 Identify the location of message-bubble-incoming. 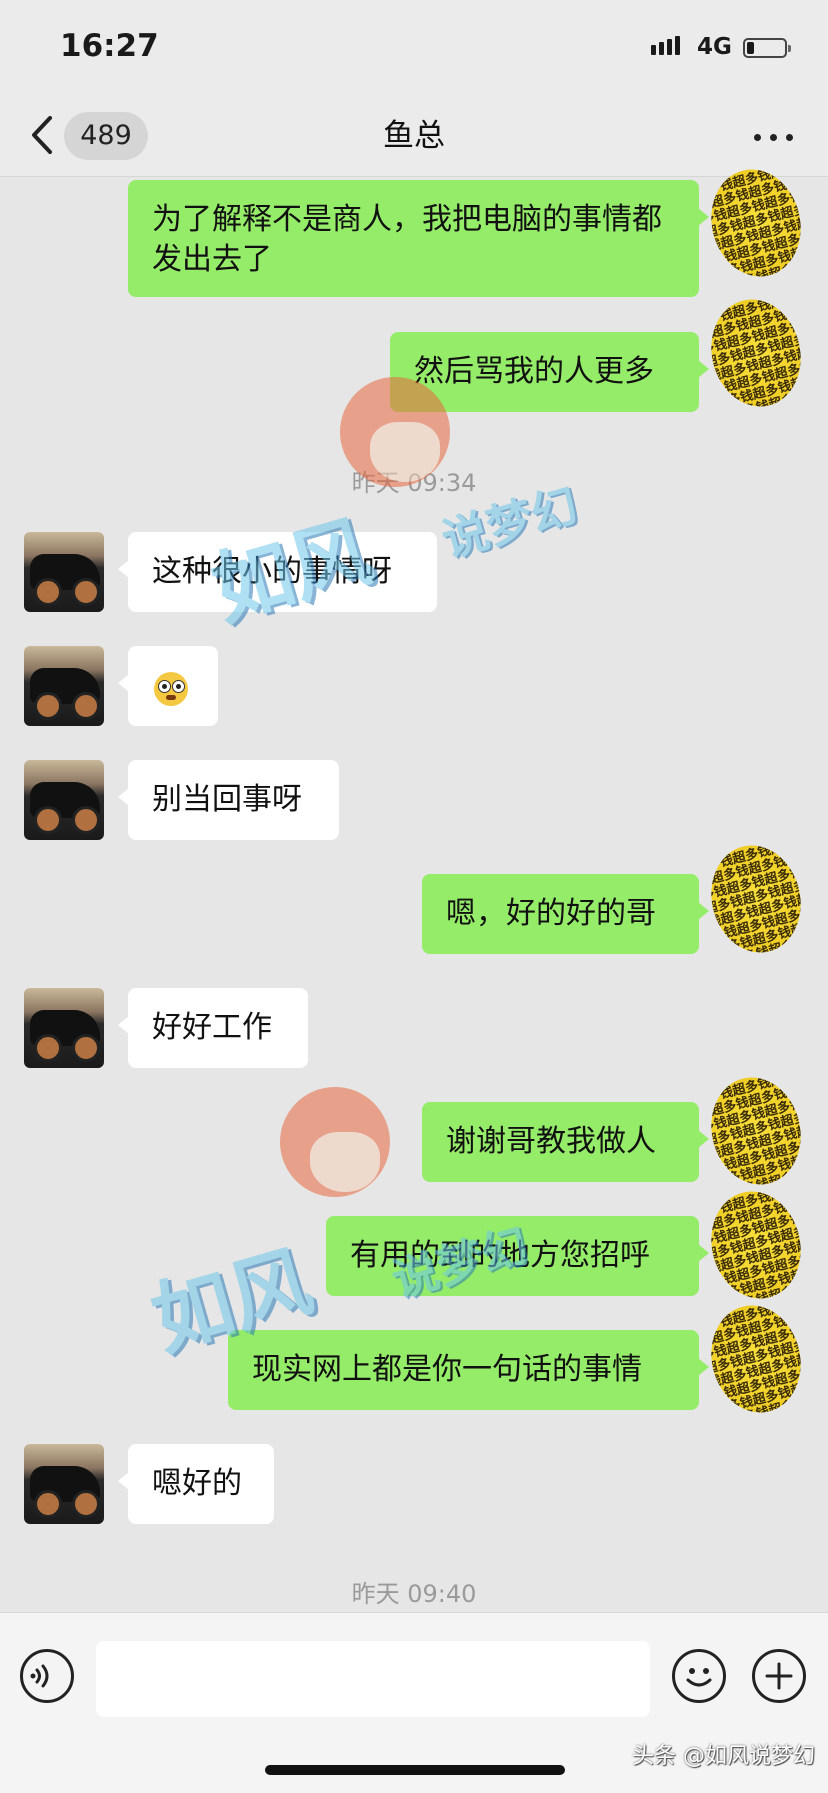
(168, 686).